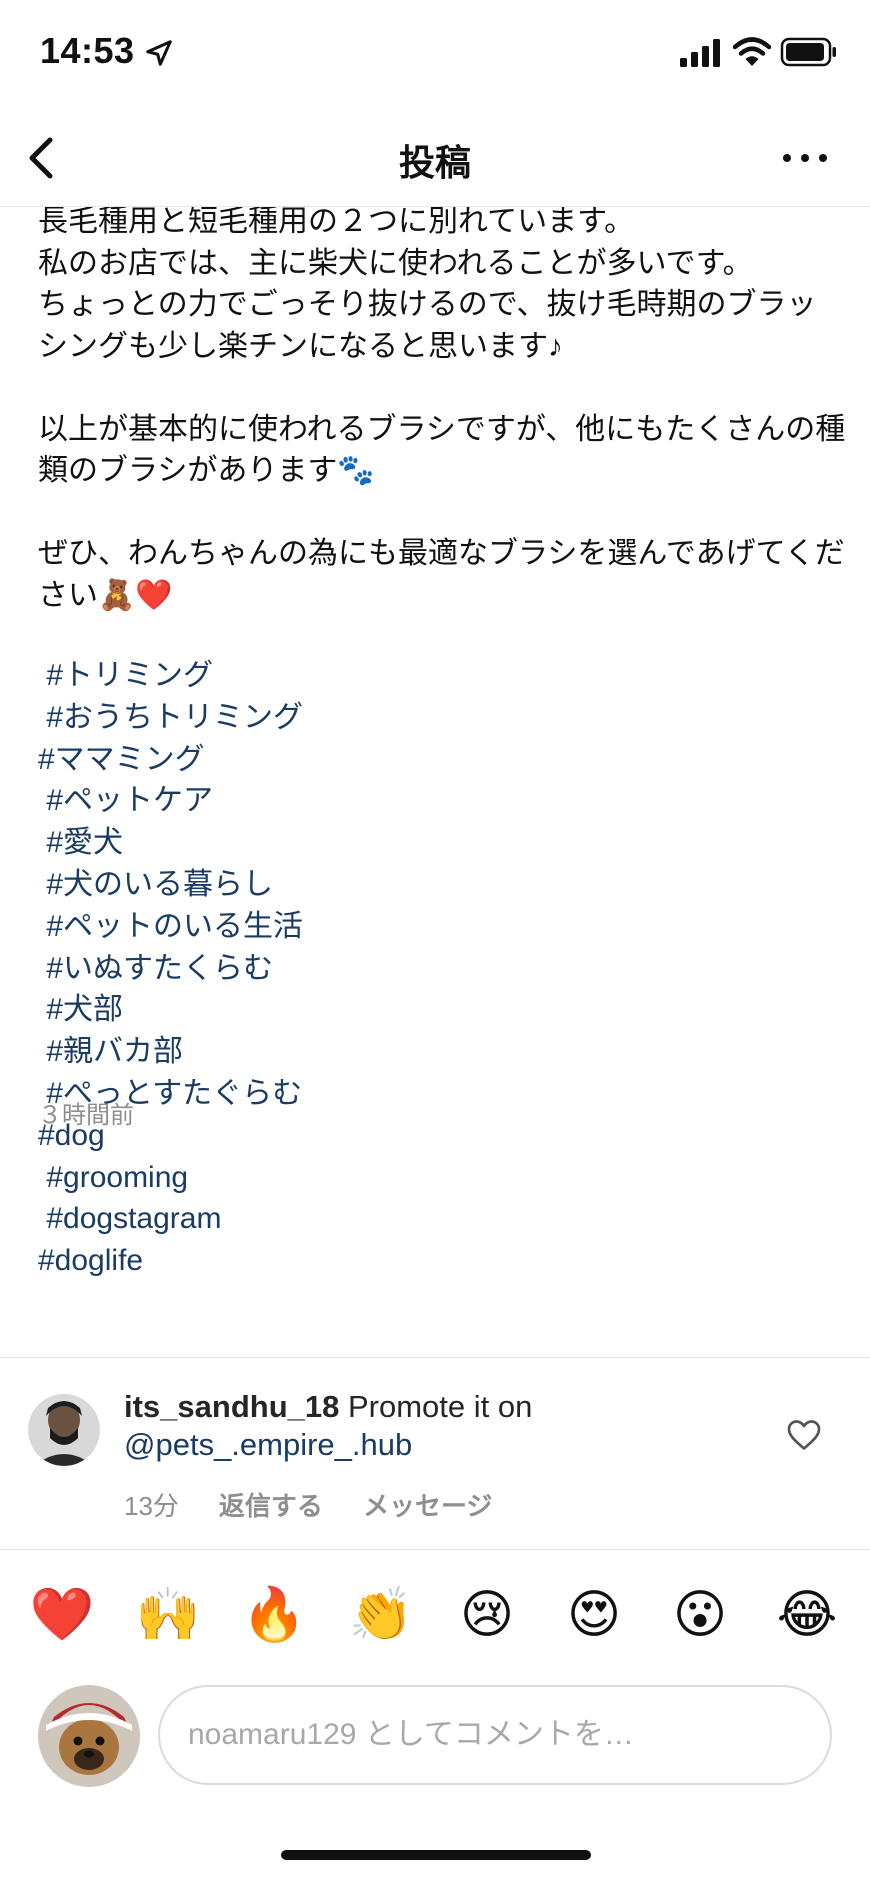 The width and height of the screenshot is (870, 1884). What do you see at coordinates (170, 885) in the screenshot?
I see `hashtag-link: #犬のいる暮らし` at bounding box center [170, 885].